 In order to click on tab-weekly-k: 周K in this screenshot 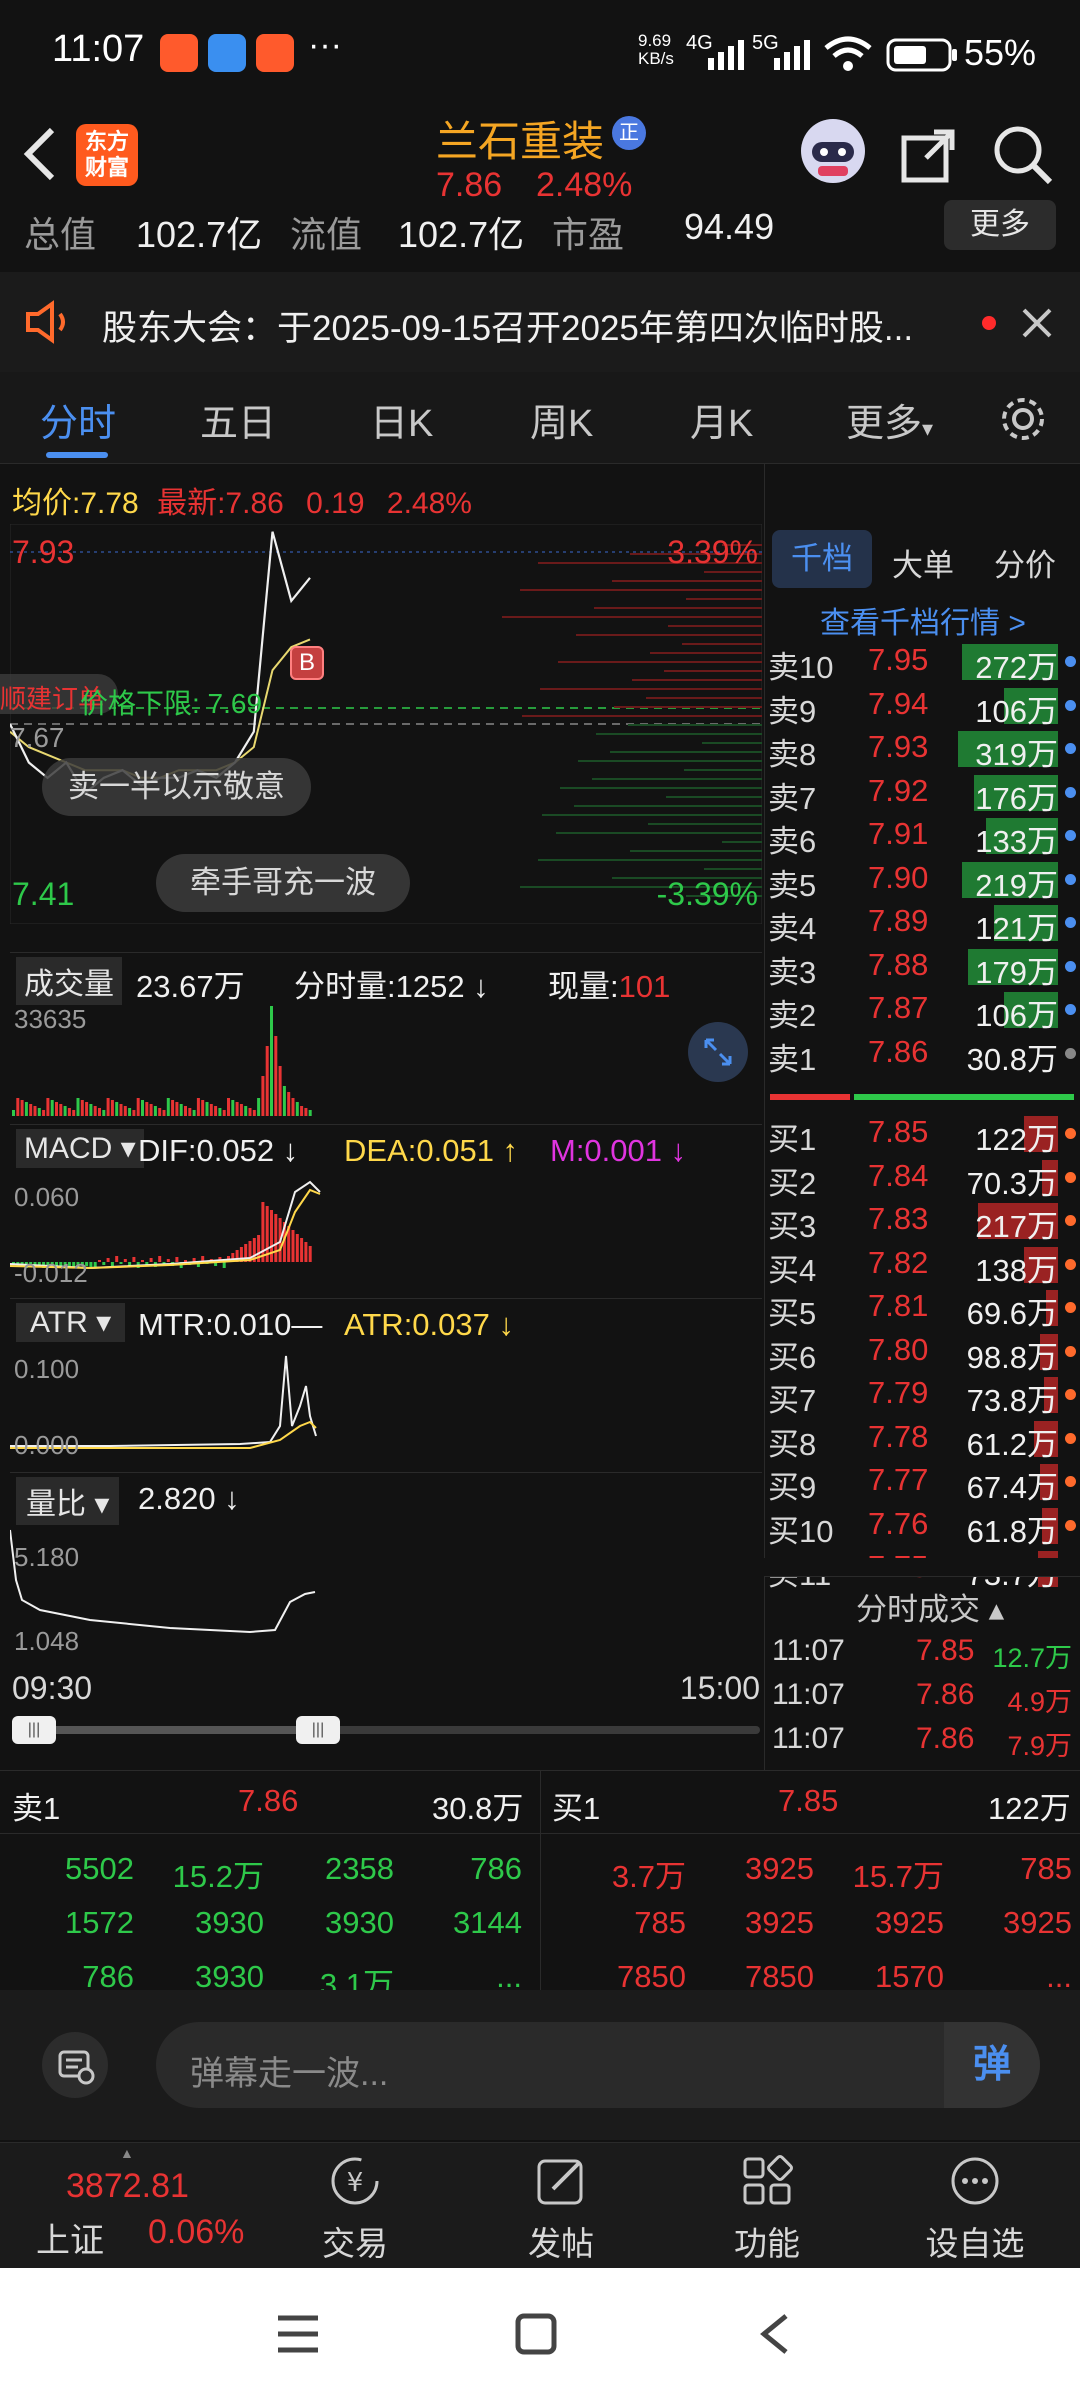, I will do `click(561, 419)`.